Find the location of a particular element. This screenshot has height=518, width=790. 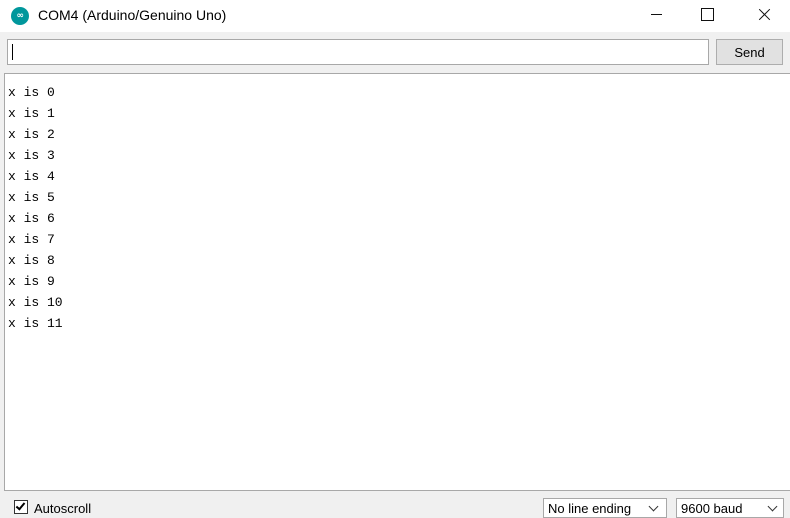

output-line: x is 3 is located at coordinates (31, 155).